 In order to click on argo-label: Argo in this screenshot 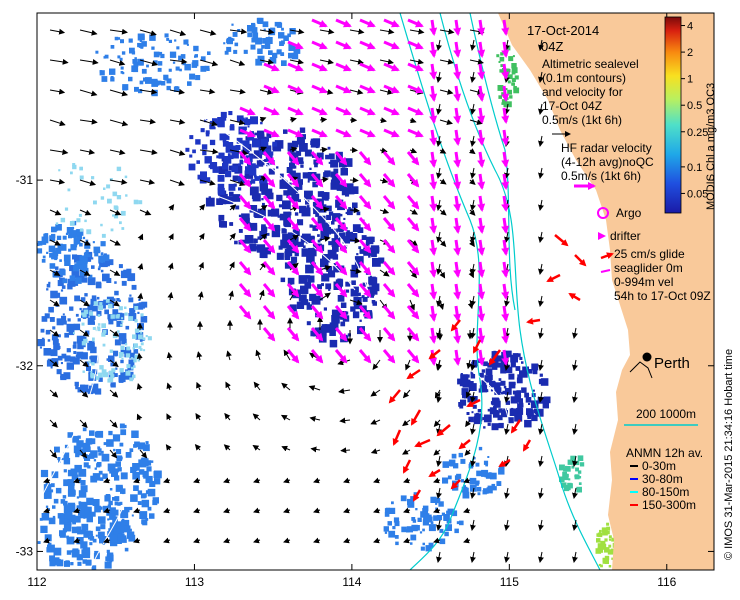, I will do `click(629, 213)`.